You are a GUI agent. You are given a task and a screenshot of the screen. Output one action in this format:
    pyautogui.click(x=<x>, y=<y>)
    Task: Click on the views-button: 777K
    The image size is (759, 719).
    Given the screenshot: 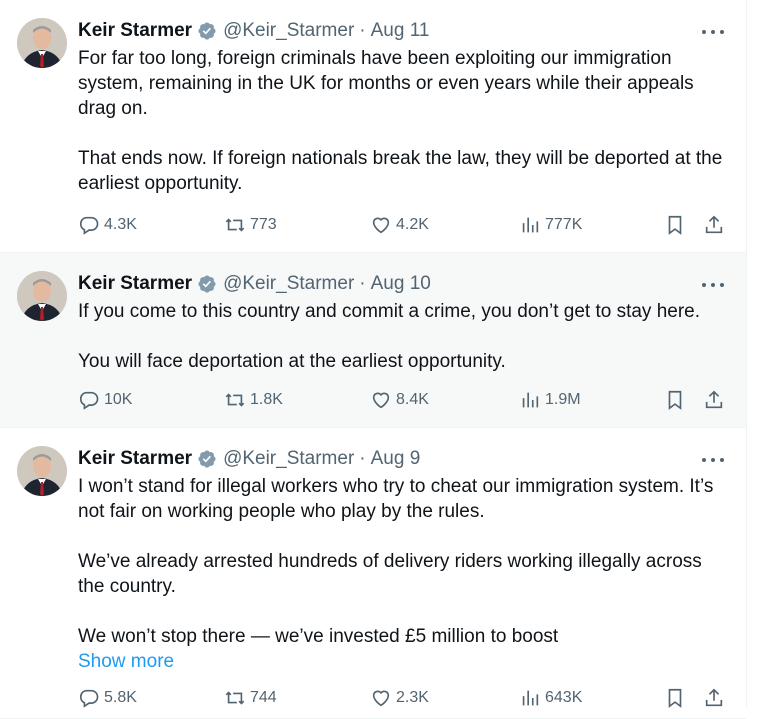 What is the action you would take?
    pyautogui.click(x=550, y=225)
    